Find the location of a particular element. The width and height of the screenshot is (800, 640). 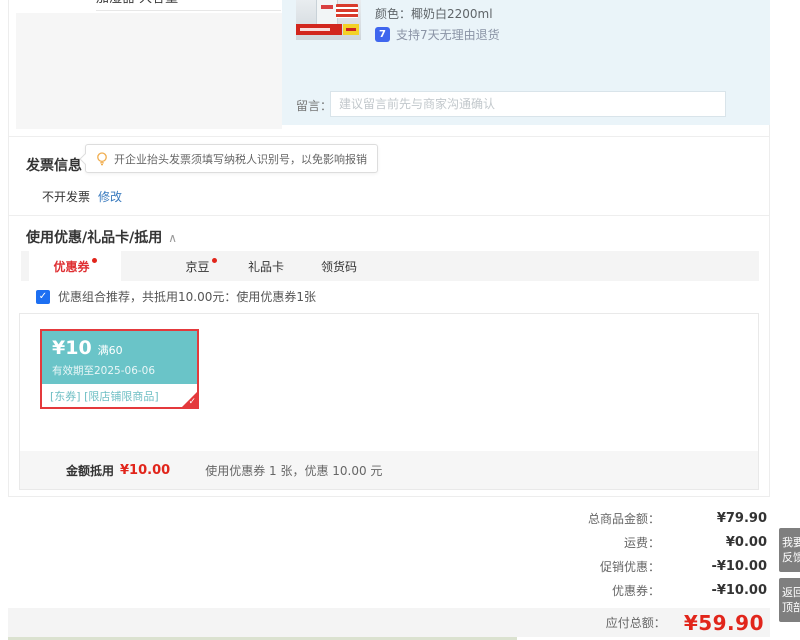

summary-value: ¥79.90 is located at coordinates (741, 518).